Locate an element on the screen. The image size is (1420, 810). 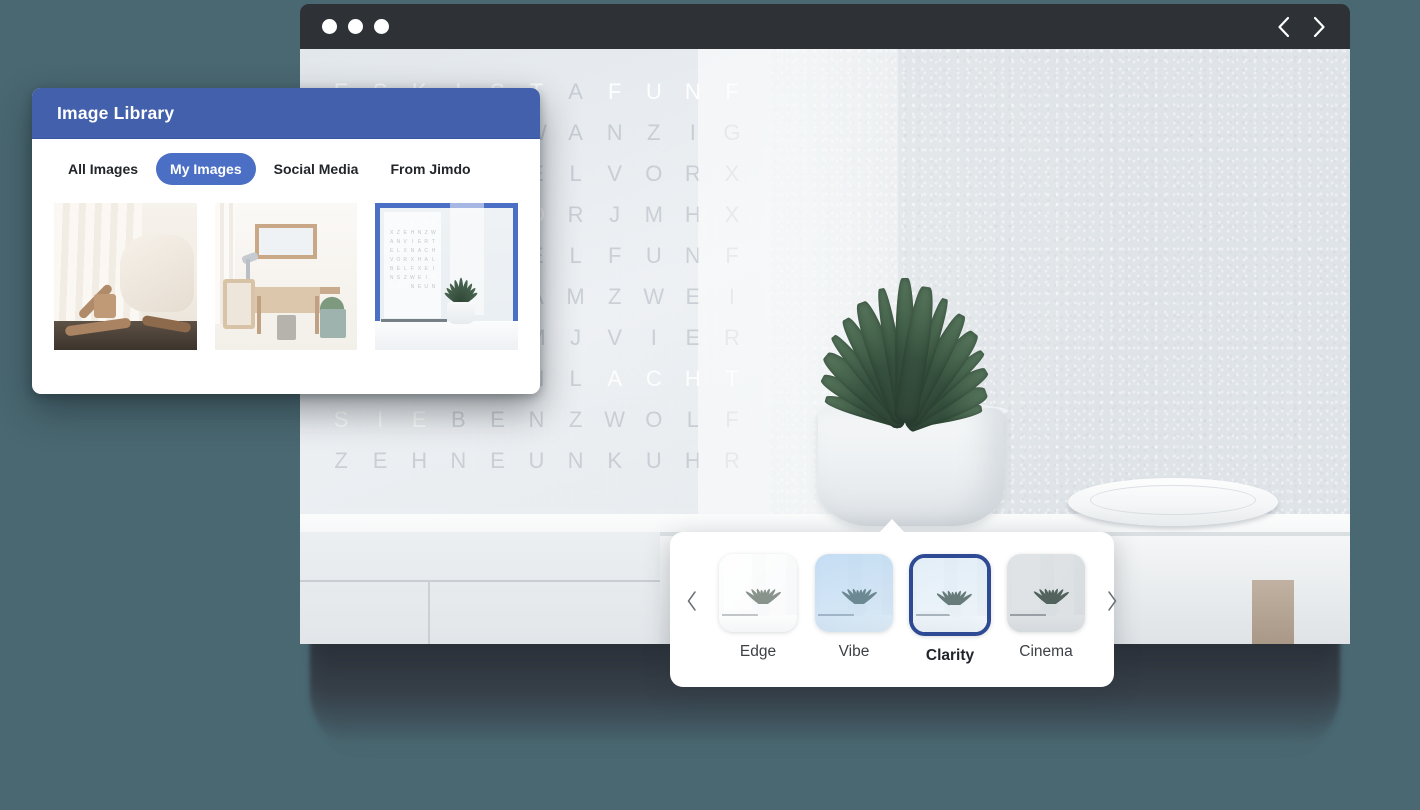
maximize-dot-icon is located at coordinates (381, 26).